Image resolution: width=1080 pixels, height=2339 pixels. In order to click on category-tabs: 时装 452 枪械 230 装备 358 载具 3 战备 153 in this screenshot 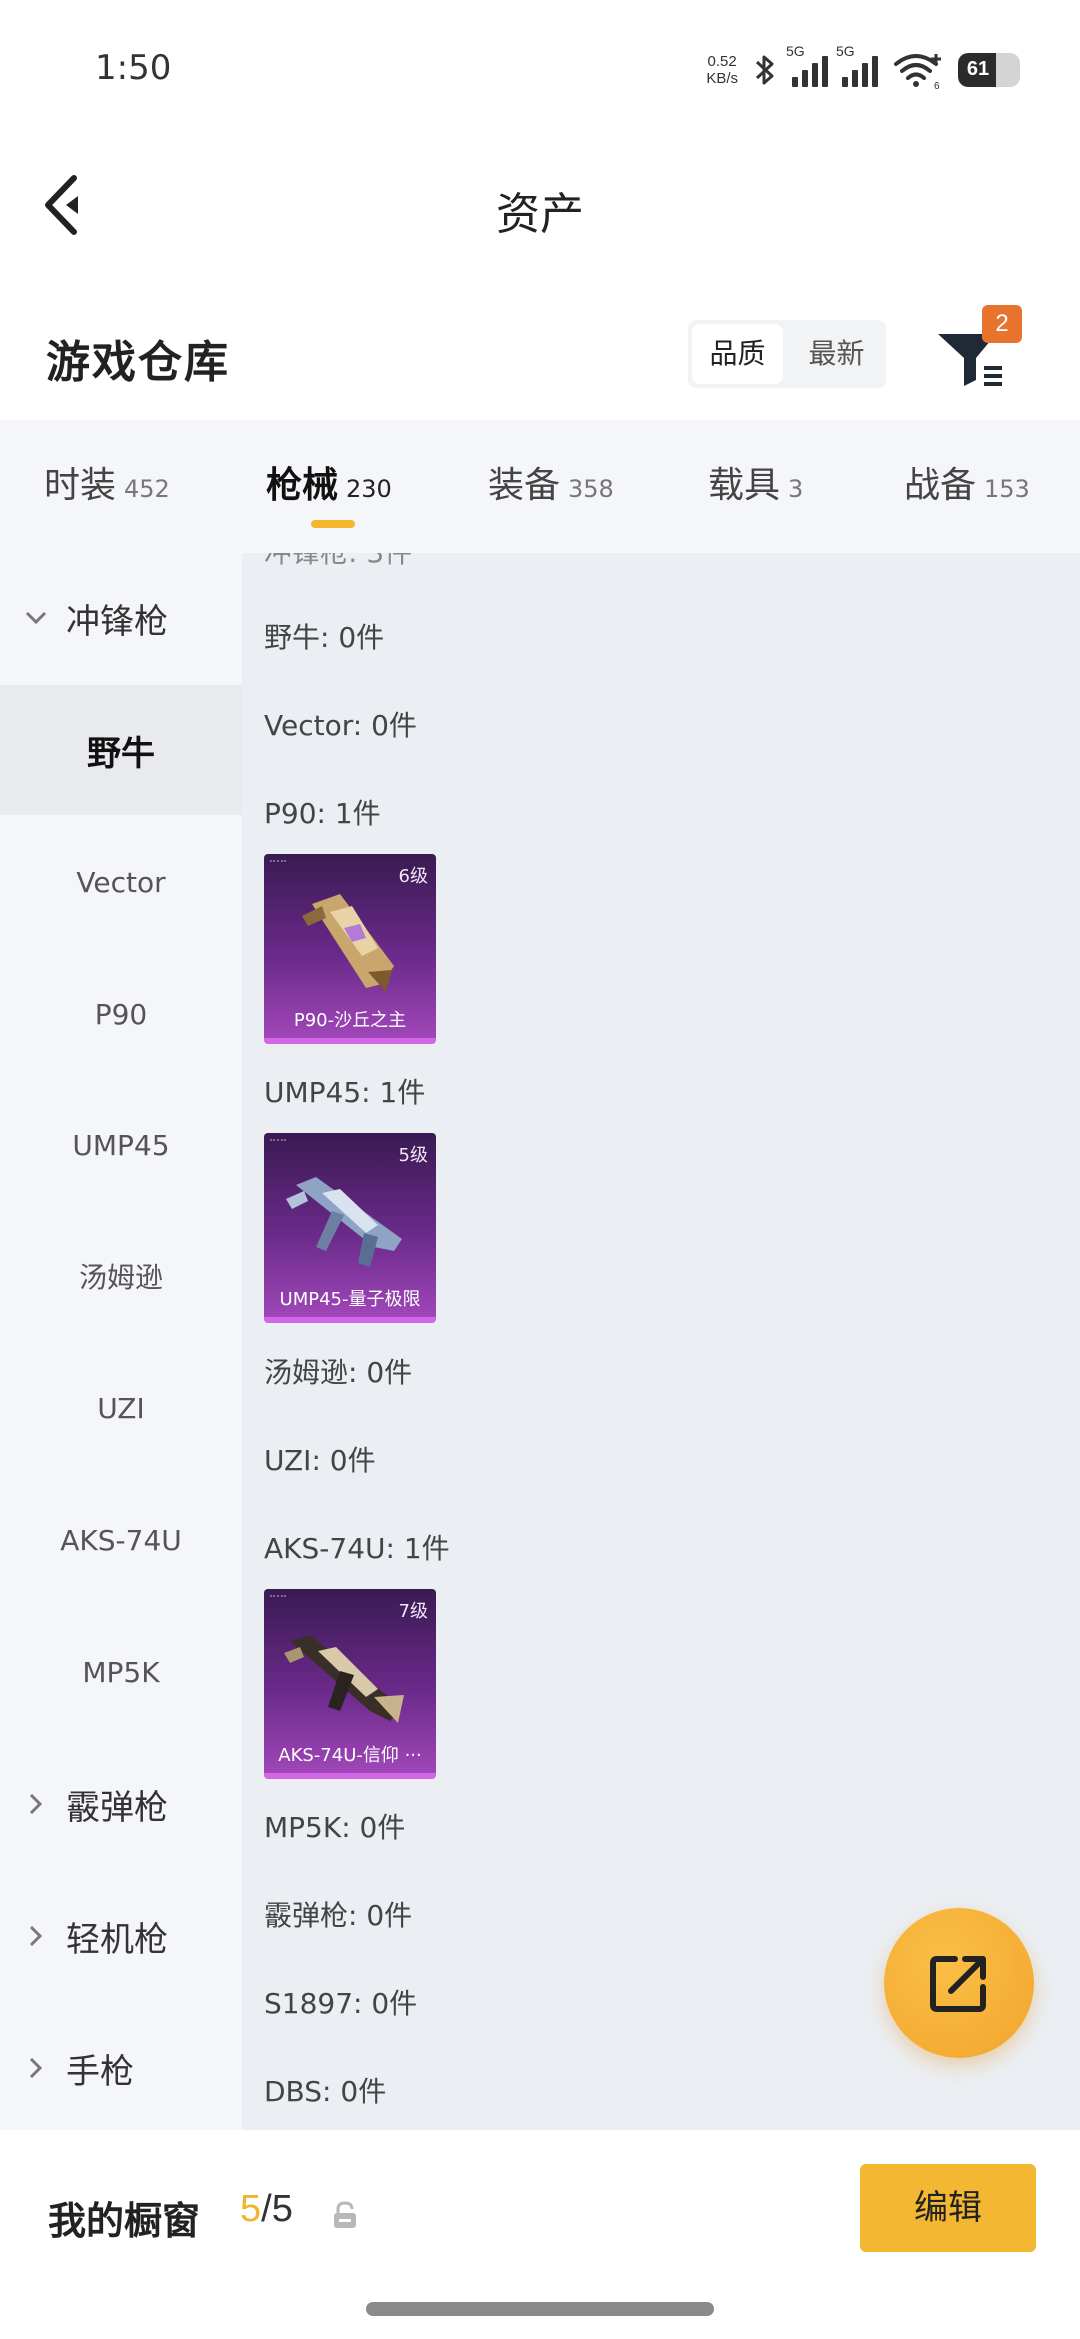, I will do `click(540, 486)`.